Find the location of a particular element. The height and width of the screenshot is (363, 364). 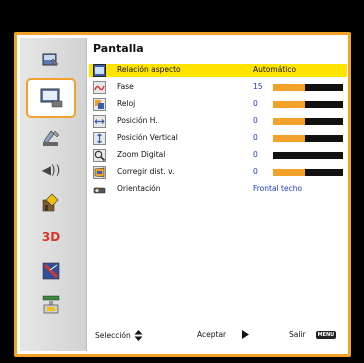

row-value: 15 is located at coordinates (258, 86).